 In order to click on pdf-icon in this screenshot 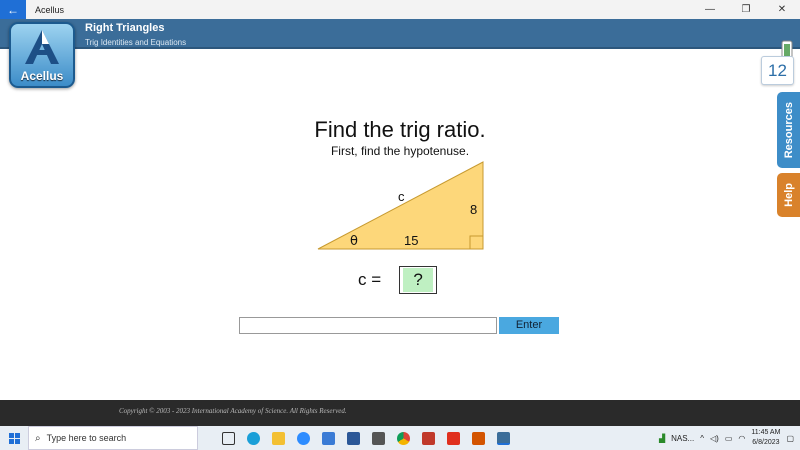, I will do `click(453, 438)`.